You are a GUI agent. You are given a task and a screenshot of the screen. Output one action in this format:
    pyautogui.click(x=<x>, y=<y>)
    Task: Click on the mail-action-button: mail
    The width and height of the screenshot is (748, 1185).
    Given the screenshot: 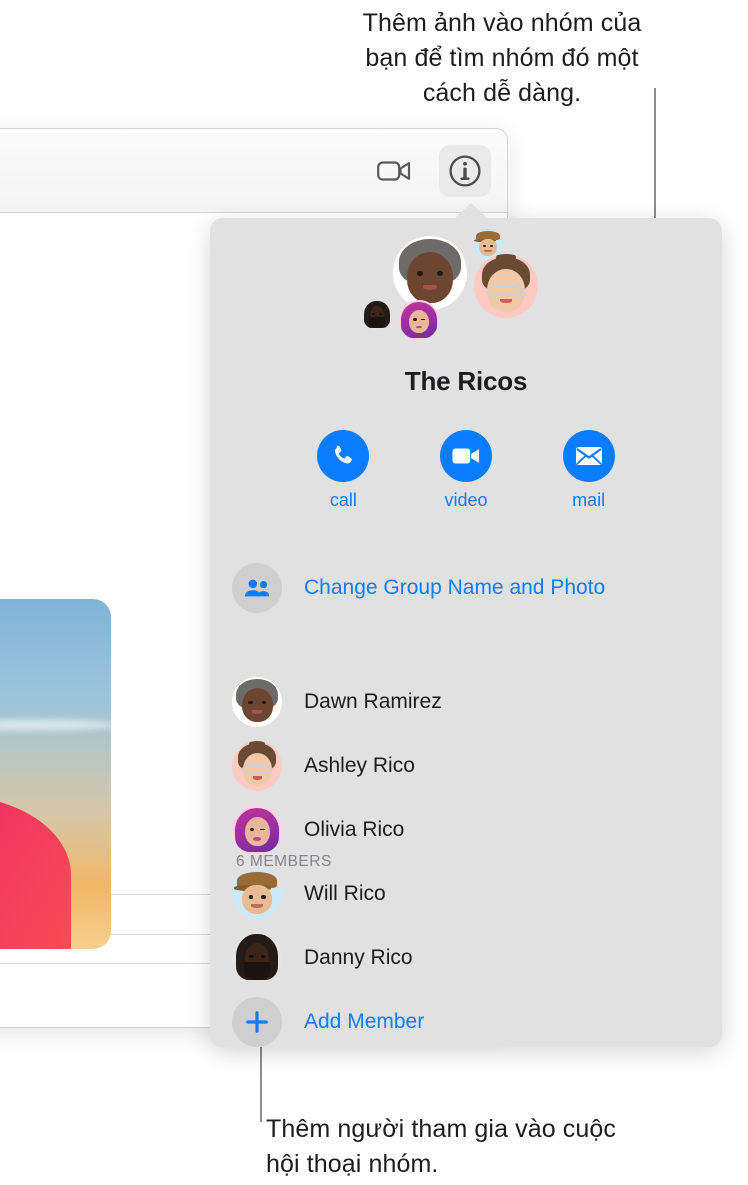 What is the action you would take?
    pyautogui.click(x=589, y=470)
    